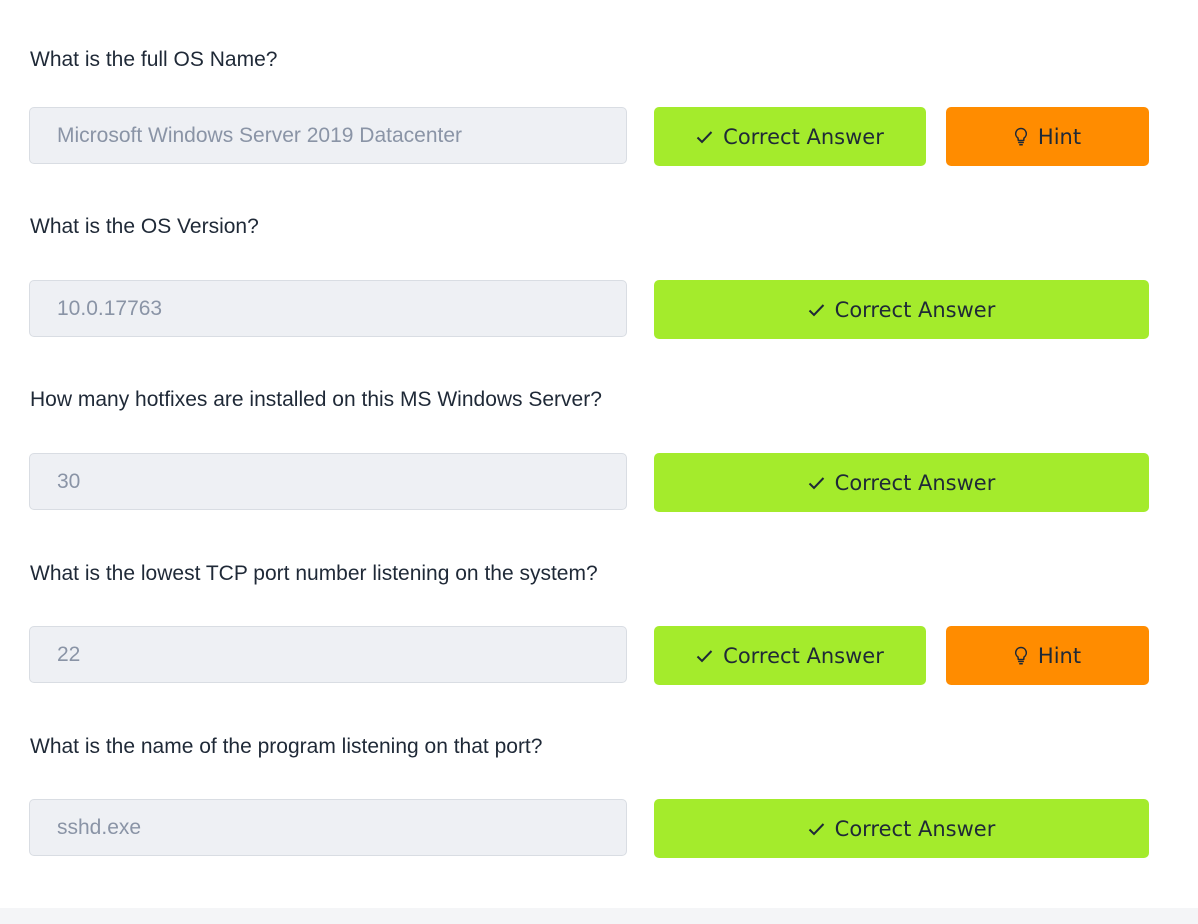 This screenshot has width=1198, height=924. What do you see at coordinates (110, 308) in the screenshot?
I see `answer-value: 10.0.17763` at bounding box center [110, 308].